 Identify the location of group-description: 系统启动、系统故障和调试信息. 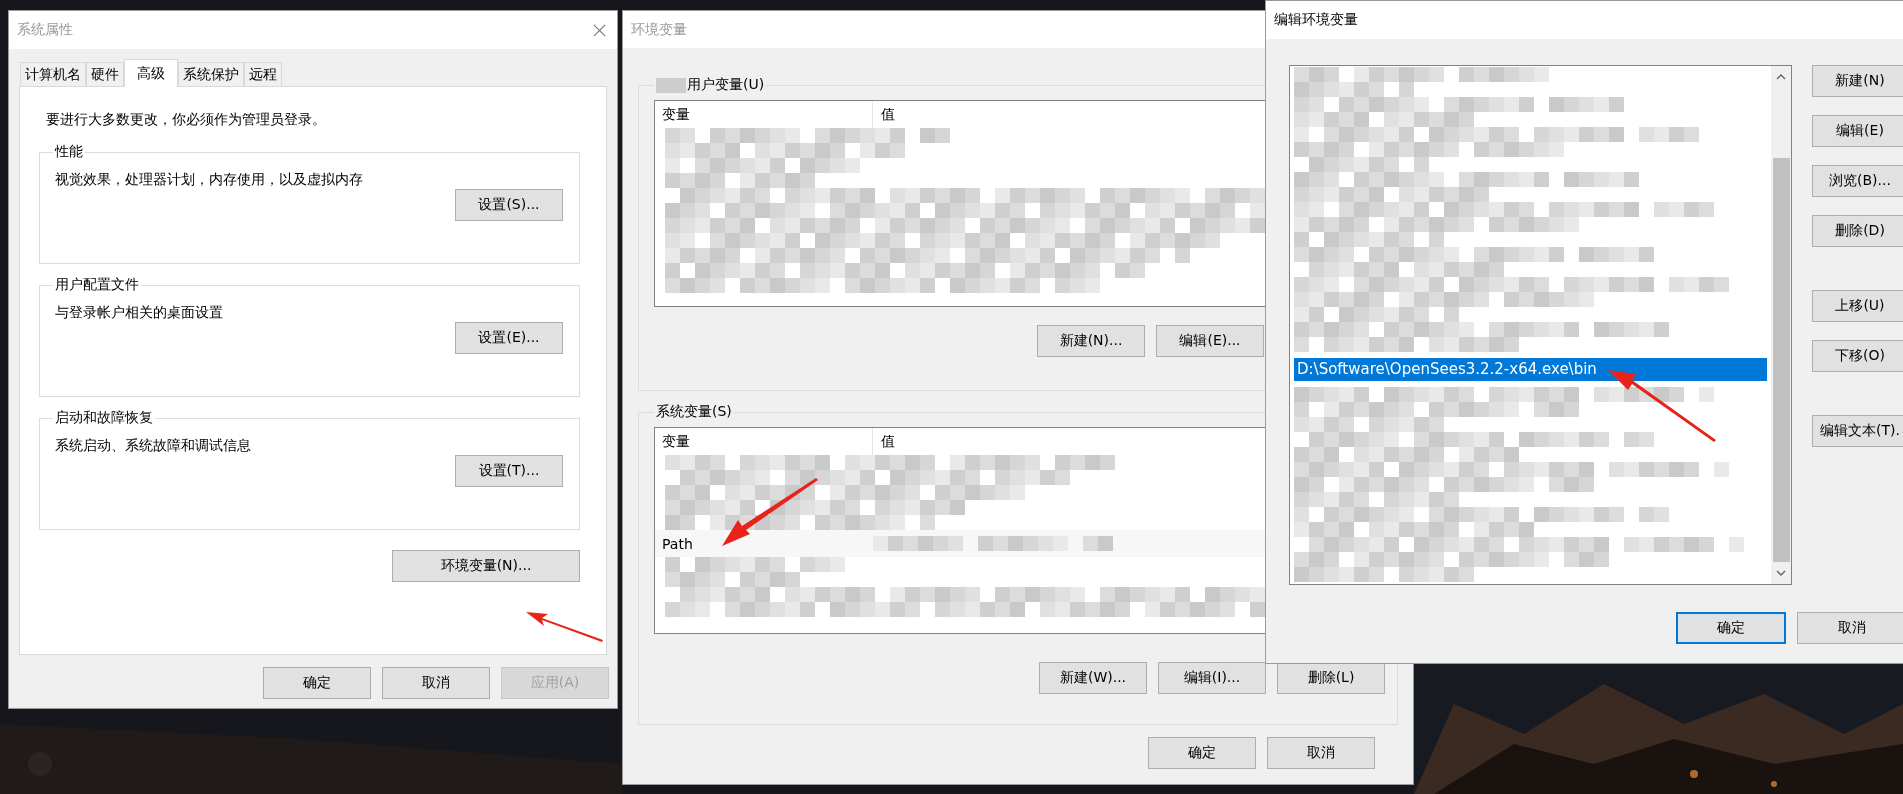
(153, 446).